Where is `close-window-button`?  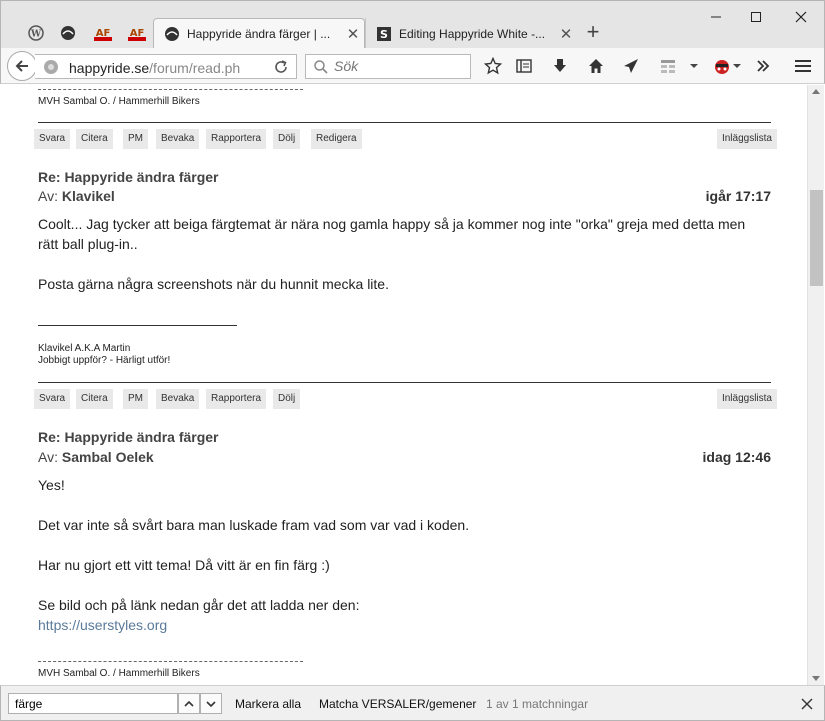 close-window-button is located at coordinates (801, 17).